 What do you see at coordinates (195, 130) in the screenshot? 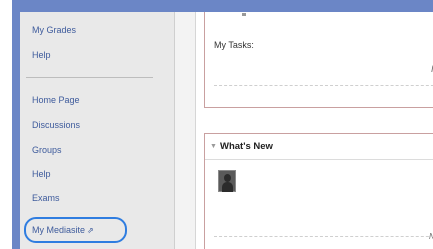
I see `content-divider-vertical` at bounding box center [195, 130].